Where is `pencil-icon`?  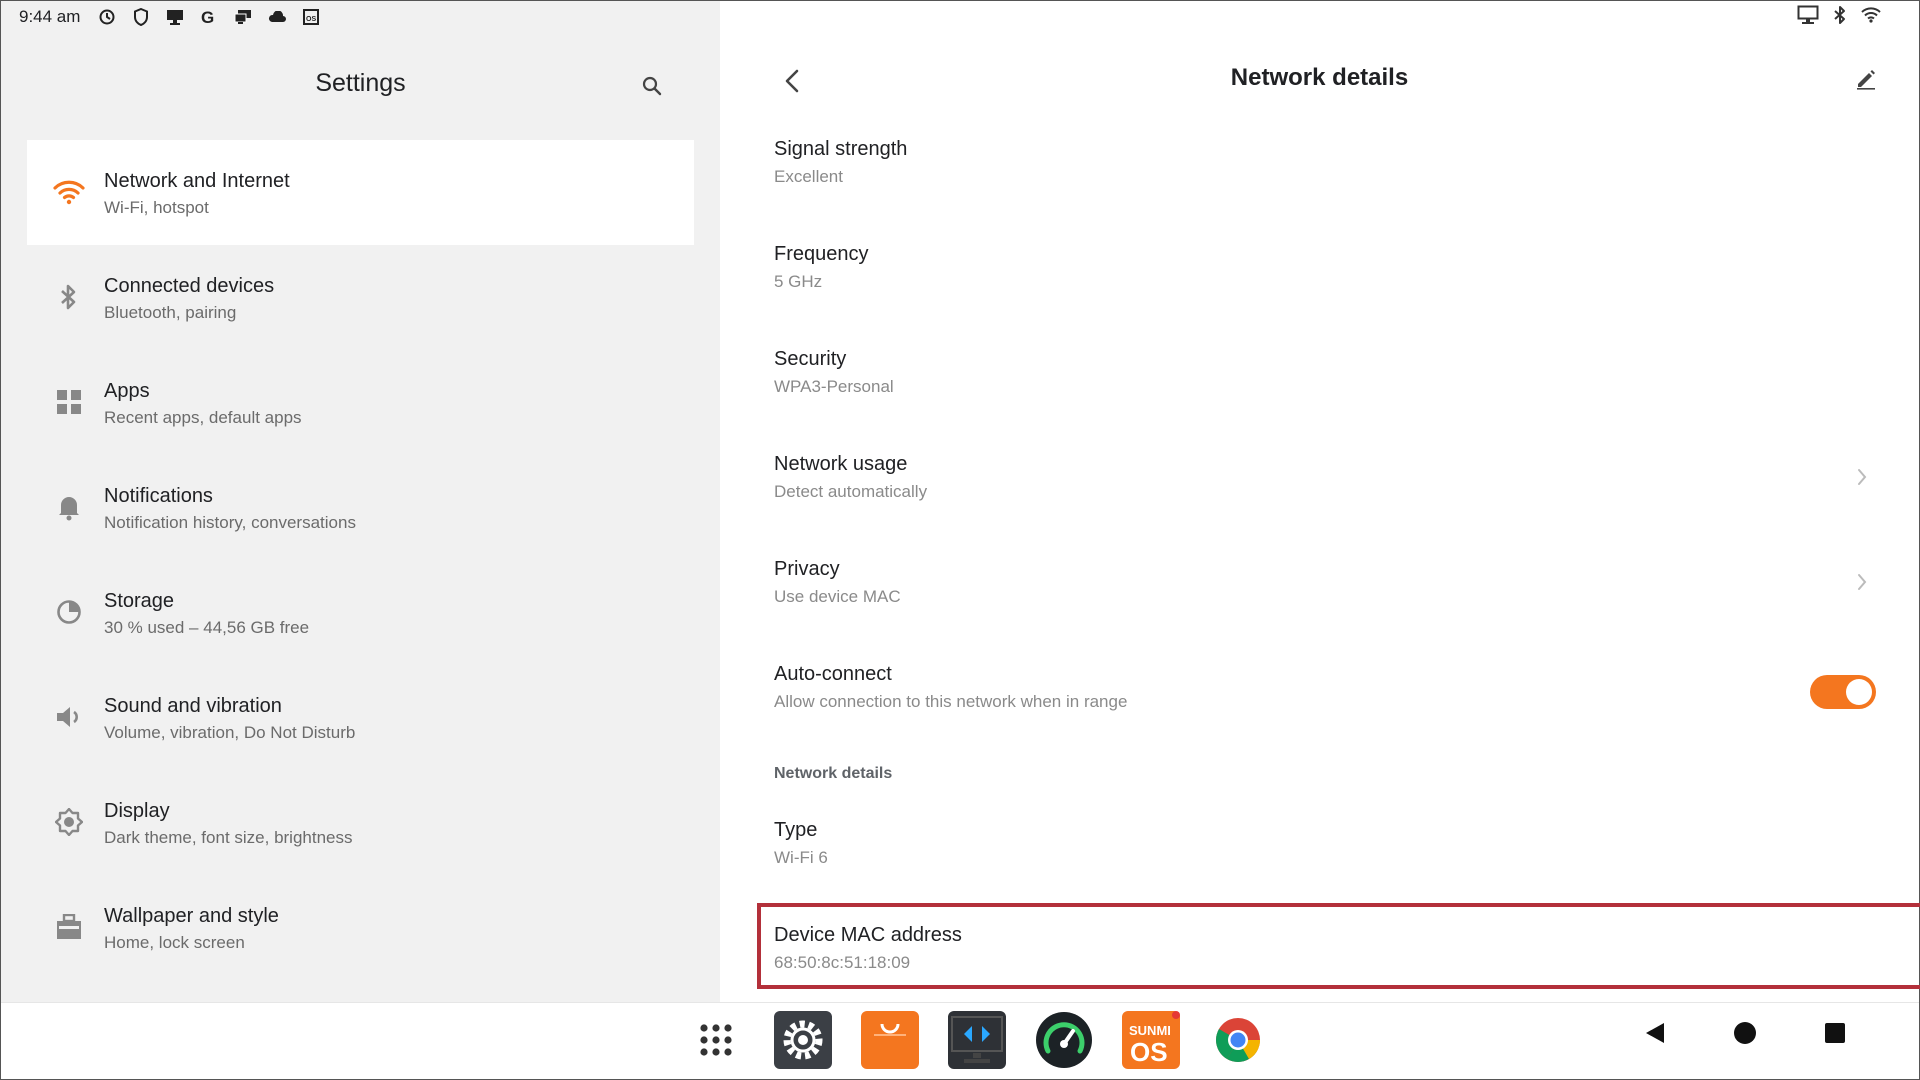 pencil-icon is located at coordinates (1866, 80).